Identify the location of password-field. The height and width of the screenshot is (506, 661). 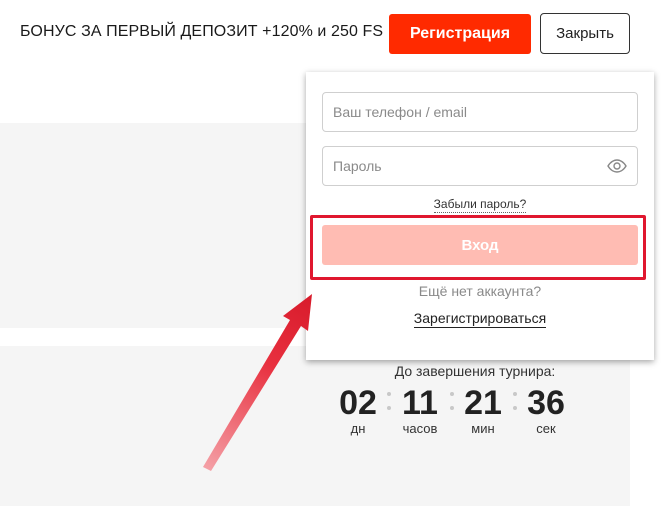
(480, 166).